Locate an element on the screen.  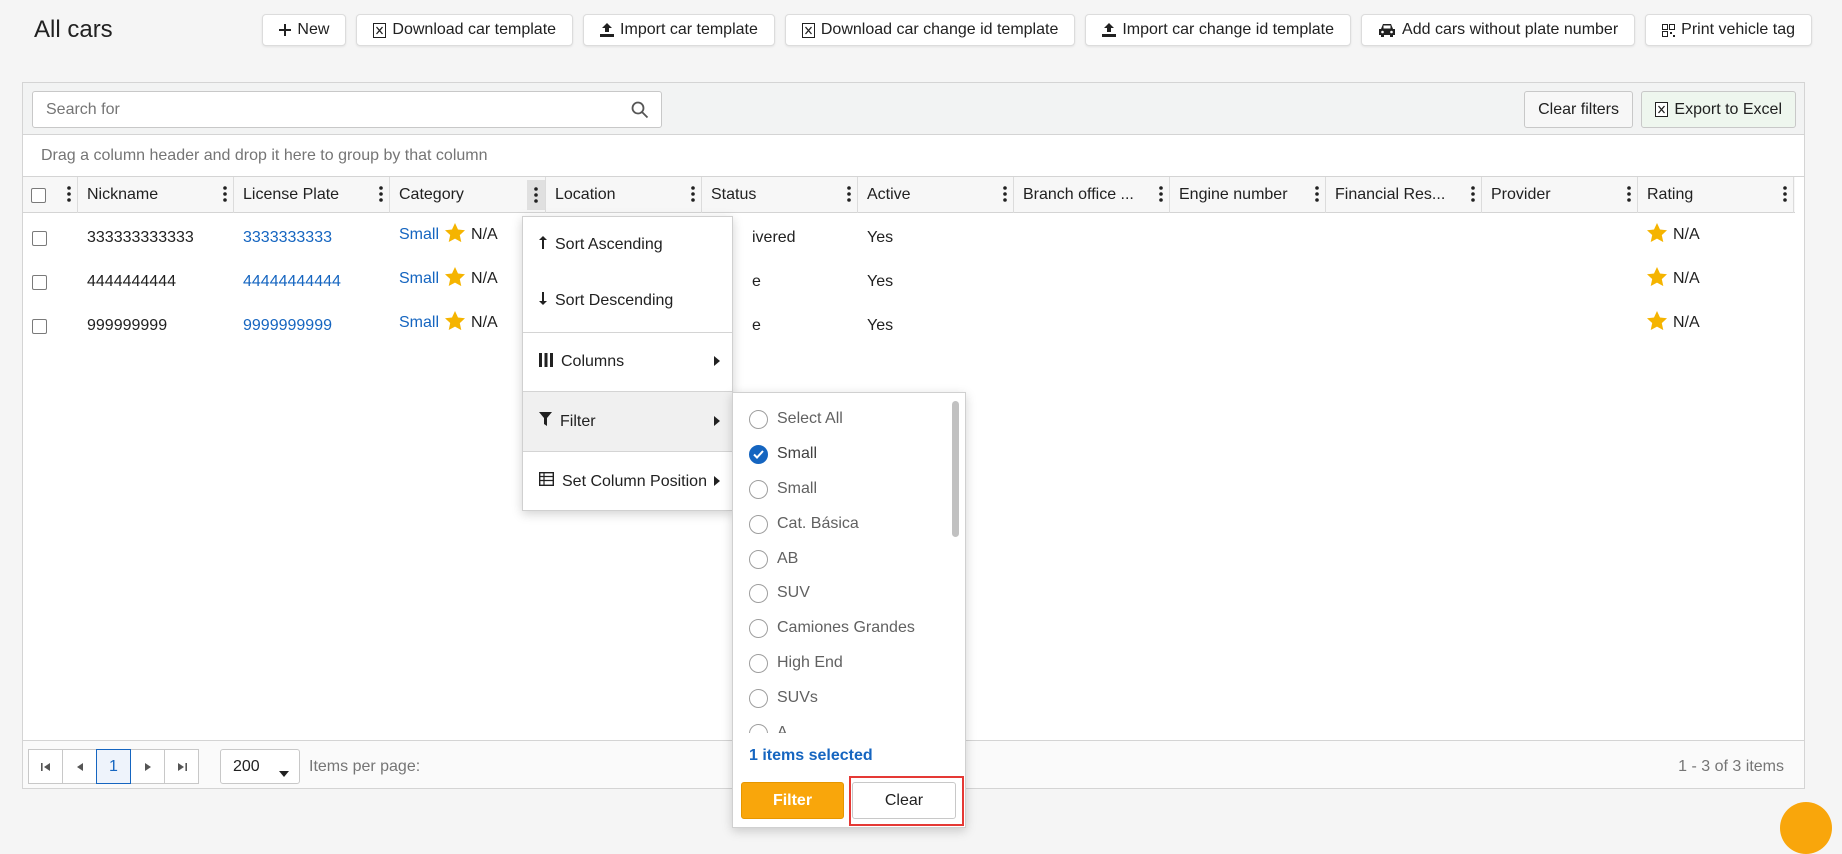
filter-option: Camiones Grandes is located at coordinates (832, 628).